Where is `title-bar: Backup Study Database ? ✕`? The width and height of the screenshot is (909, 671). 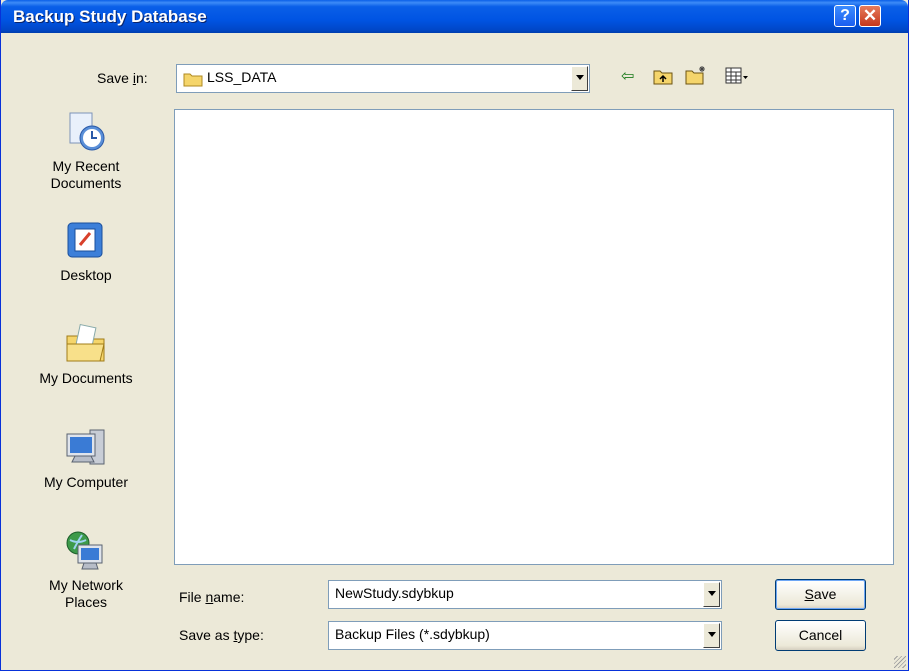 title-bar: Backup Study Database ? ✕ is located at coordinates (454, 16).